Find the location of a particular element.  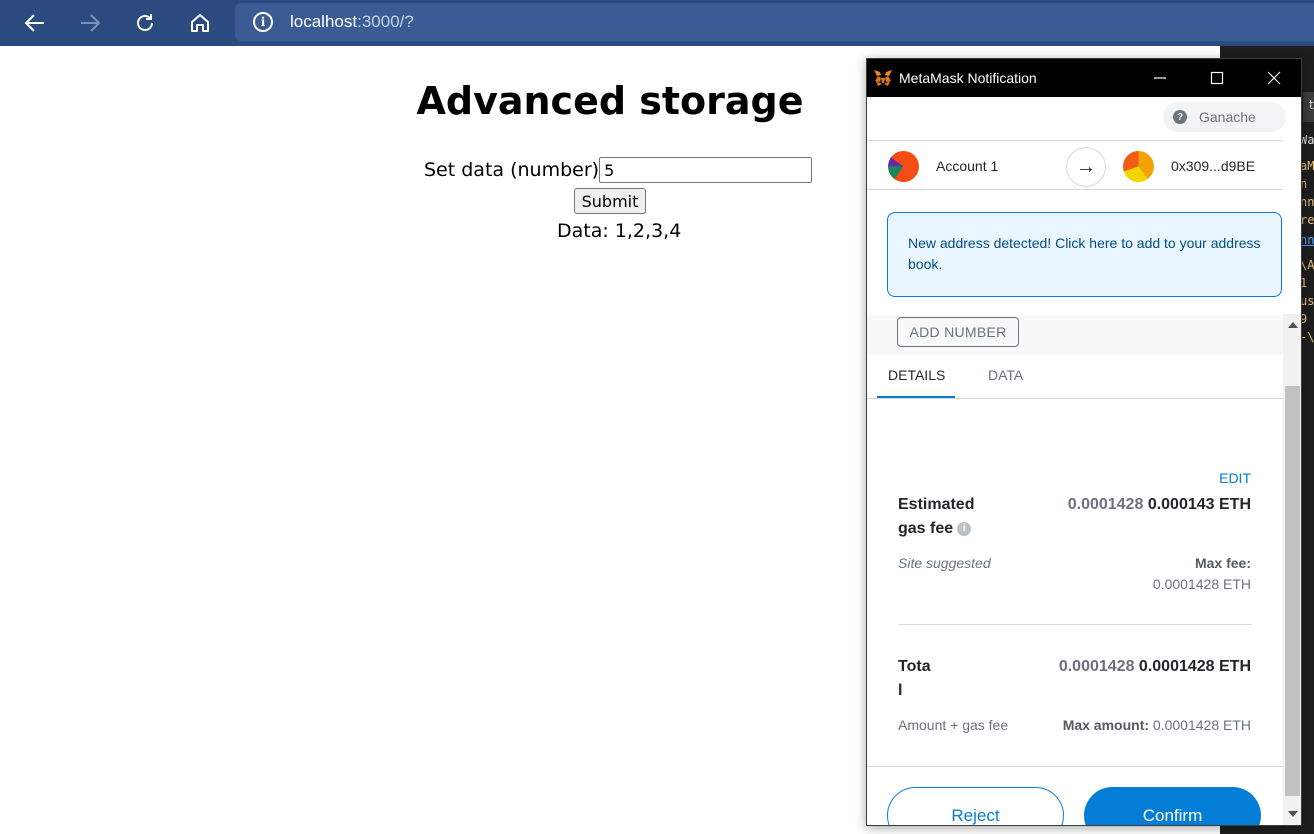

terminal-line: -\ is located at coordinates (1307, 337).